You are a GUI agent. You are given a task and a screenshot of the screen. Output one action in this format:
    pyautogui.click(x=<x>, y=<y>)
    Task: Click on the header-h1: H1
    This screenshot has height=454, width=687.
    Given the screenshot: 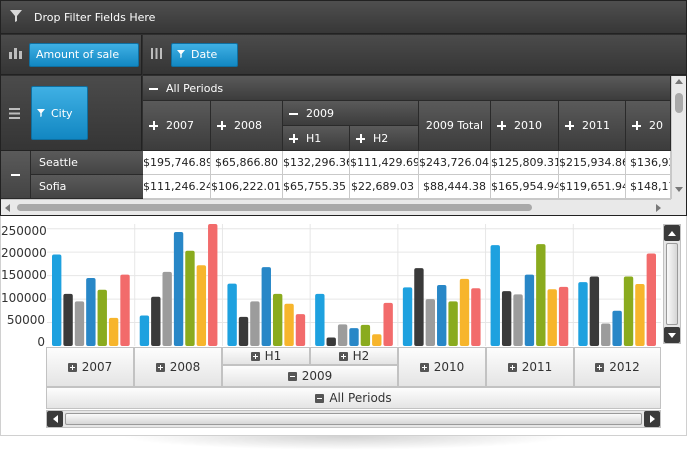 What is the action you would take?
    pyautogui.click(x=316, y=138)
    